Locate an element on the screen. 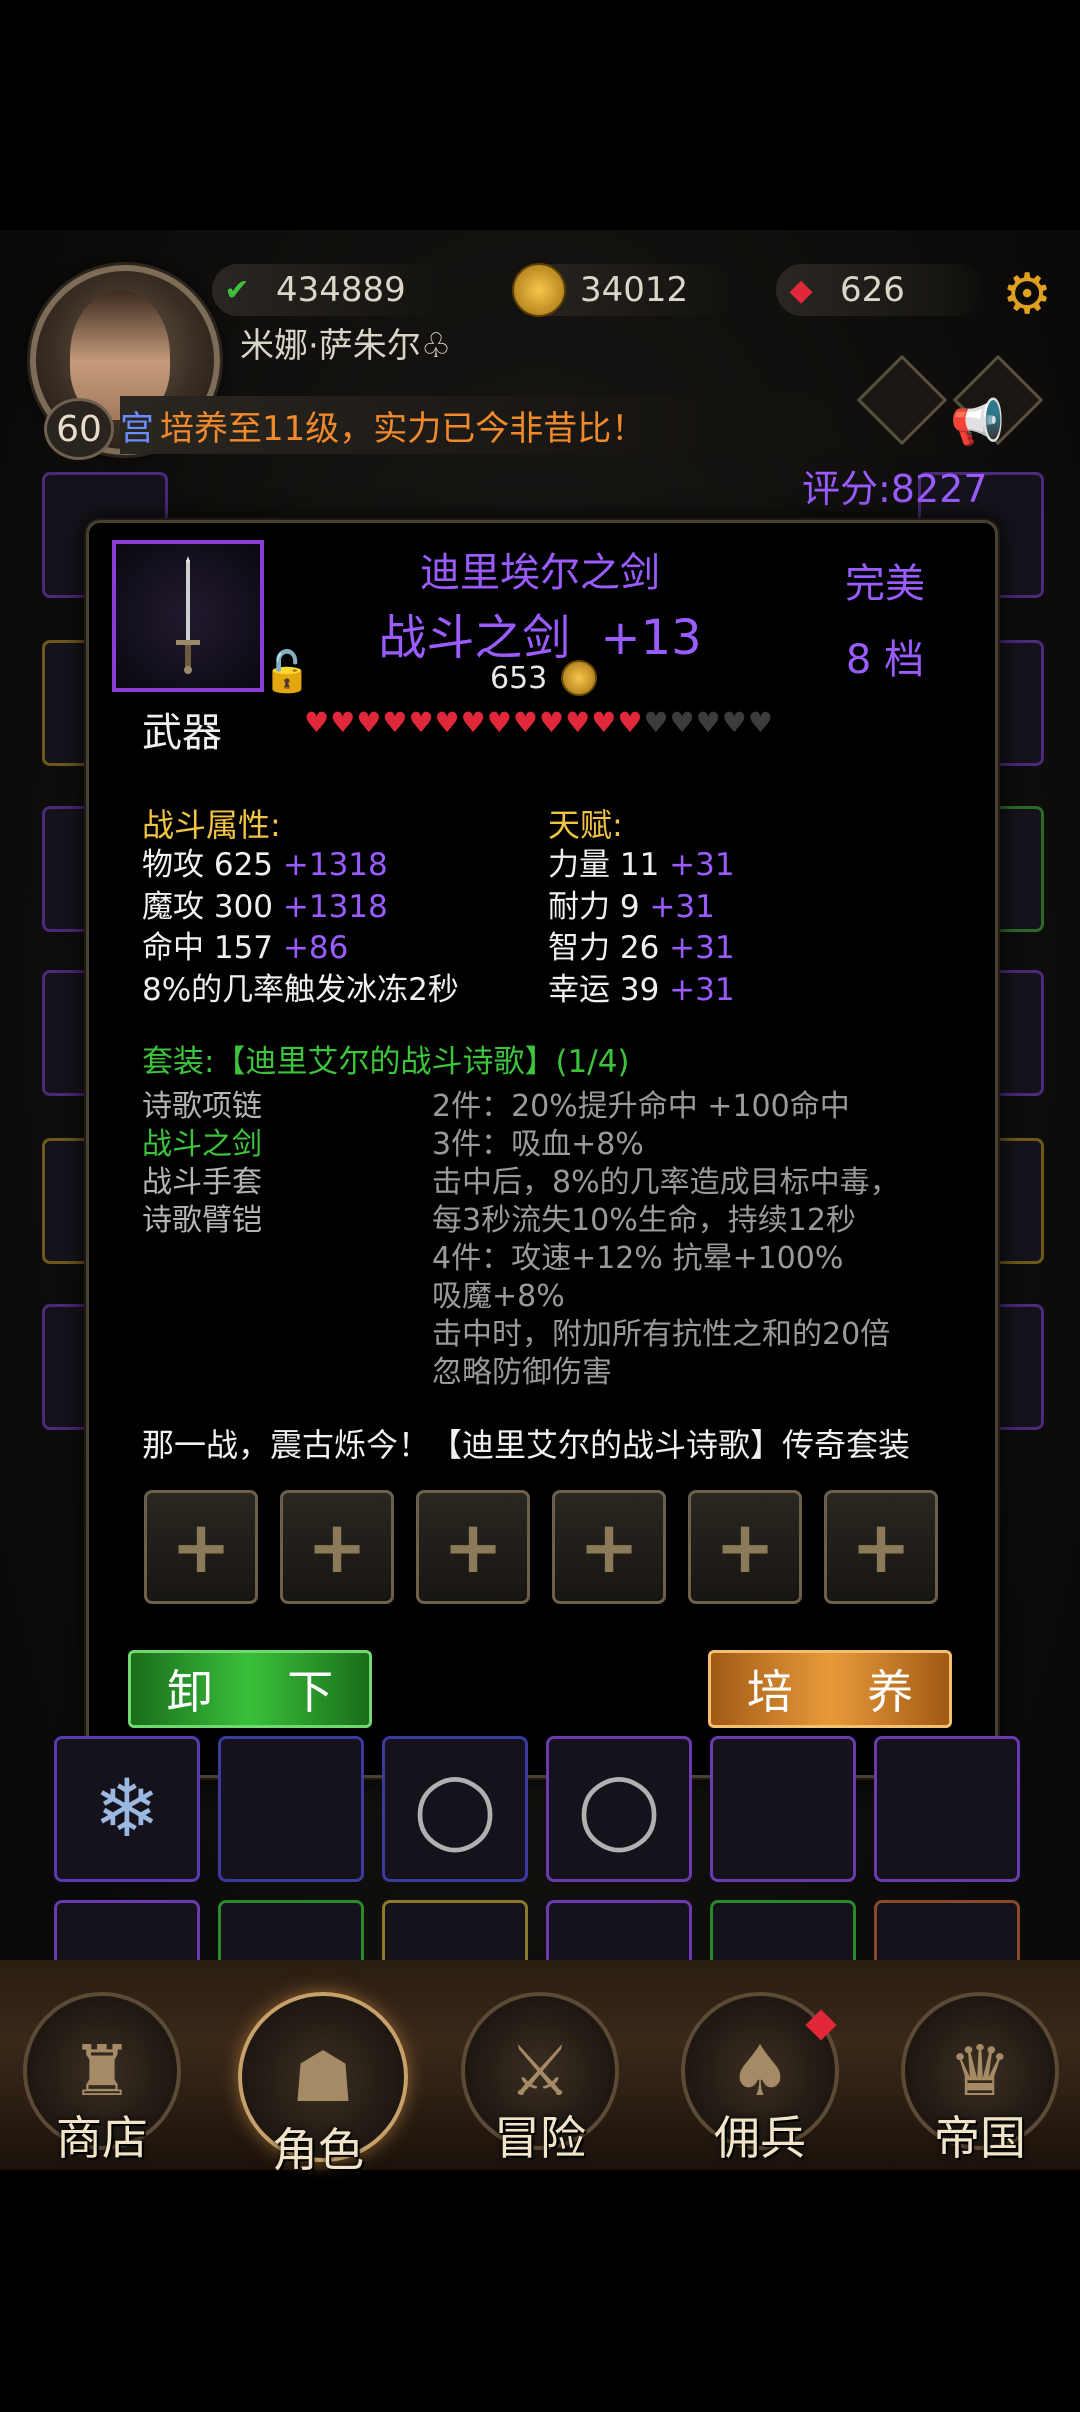  equip-slot-bracelet is located at coordinates (783, 1809).